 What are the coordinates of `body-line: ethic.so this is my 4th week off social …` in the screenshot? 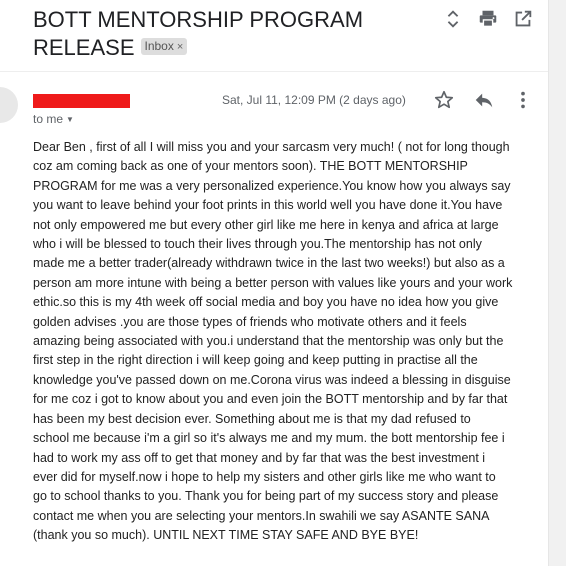 It's located at (266, 302).